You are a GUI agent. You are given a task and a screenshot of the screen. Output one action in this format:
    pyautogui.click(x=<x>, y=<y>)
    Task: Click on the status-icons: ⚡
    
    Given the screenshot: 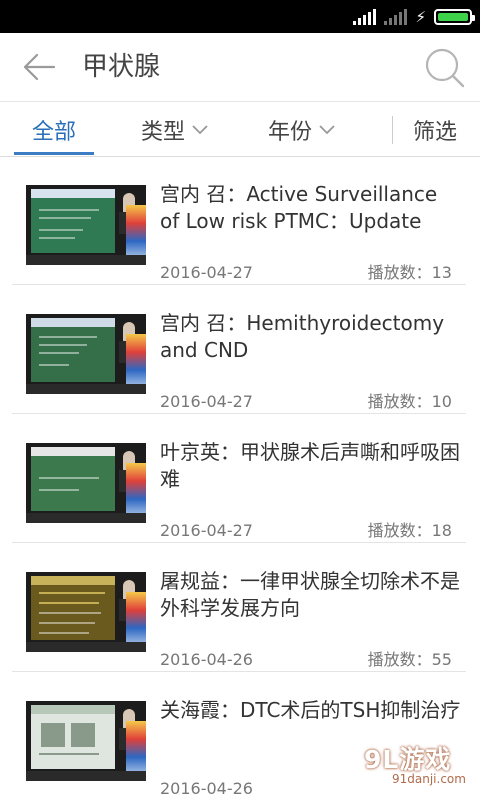 What is the action you would take?
    pyautogui.click(x=414, y=17)
    